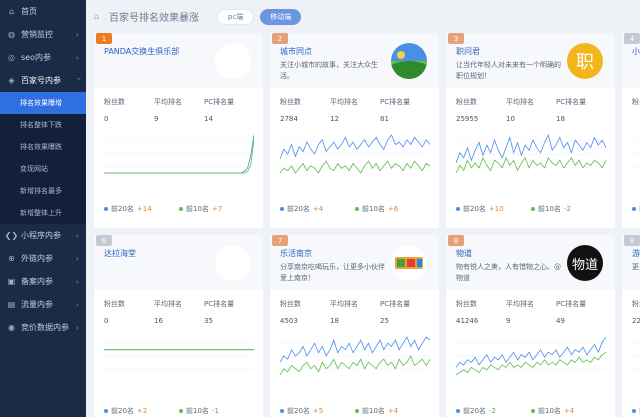 This screenshot has height=417, width=640. I want to click on nav-item-label: 营销监控, so click(37, 34).